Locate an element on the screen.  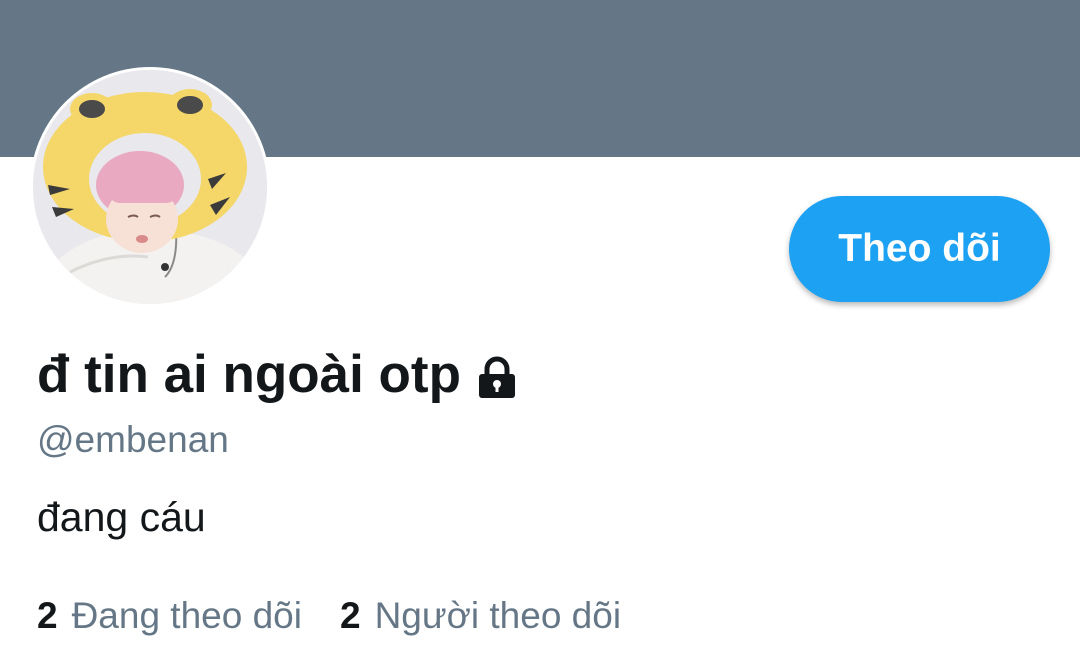
following-count: 2 is located at coordinates (47, 615).